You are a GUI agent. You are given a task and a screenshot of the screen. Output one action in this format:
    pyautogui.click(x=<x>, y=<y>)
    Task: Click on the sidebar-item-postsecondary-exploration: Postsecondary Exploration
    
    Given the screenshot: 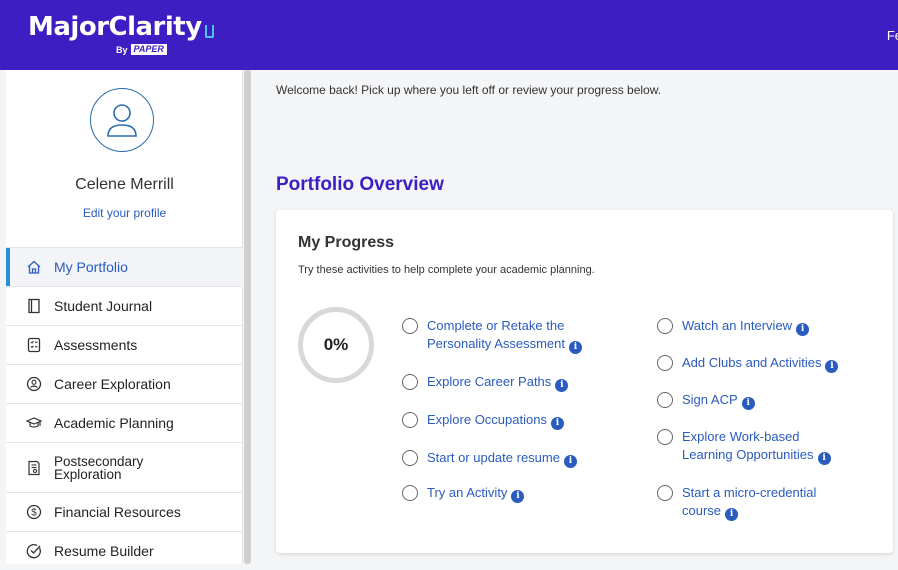 What is the action you would take?
    pyautogui.click(x=124, y=467)
    